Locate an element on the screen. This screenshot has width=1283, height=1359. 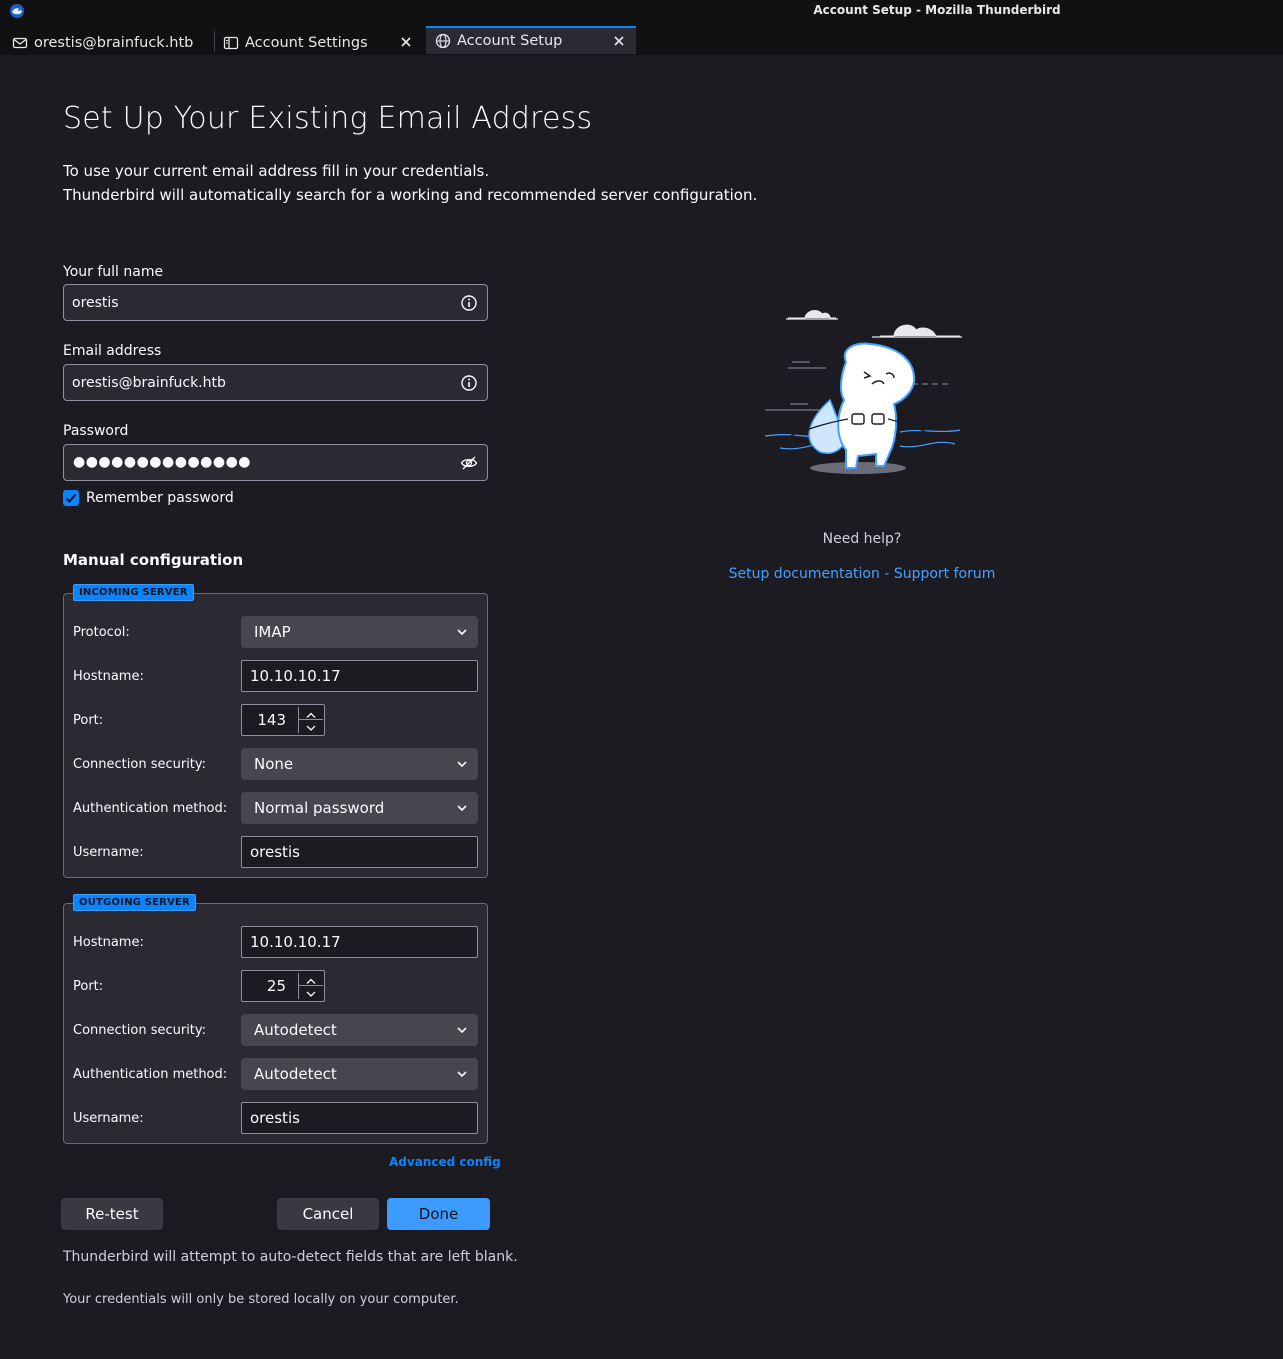
outgoing-security-select: Autodetect is located at coordinates (359, 1030).